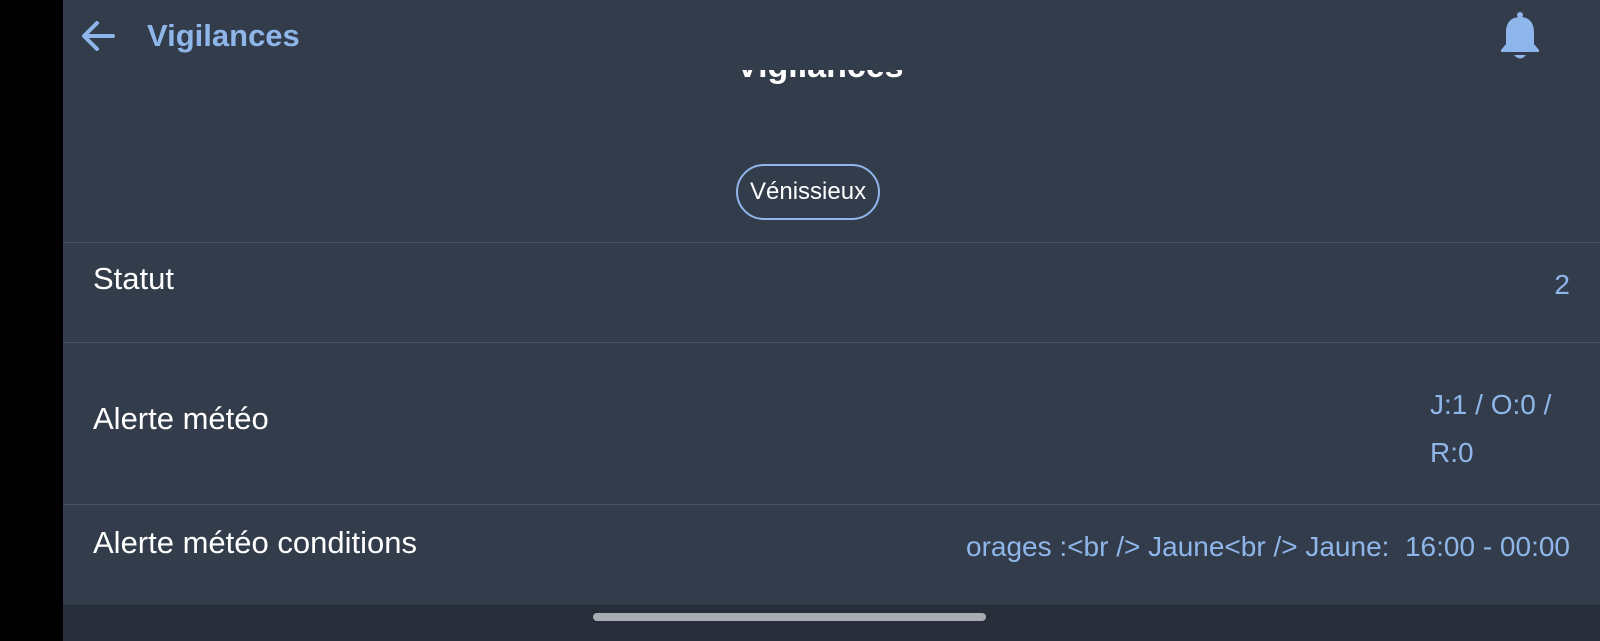  What do you see at coordinates (823, 83) in the screenshot?
I see `entity-name: Vigilances` at bounding box center [823, 83].